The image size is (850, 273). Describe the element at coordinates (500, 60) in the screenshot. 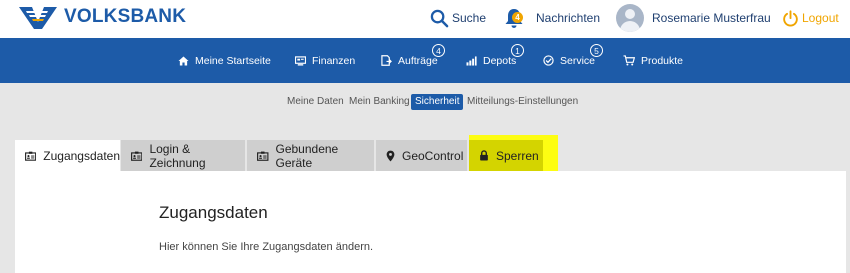

I see `nav-label: Depots` at that location.